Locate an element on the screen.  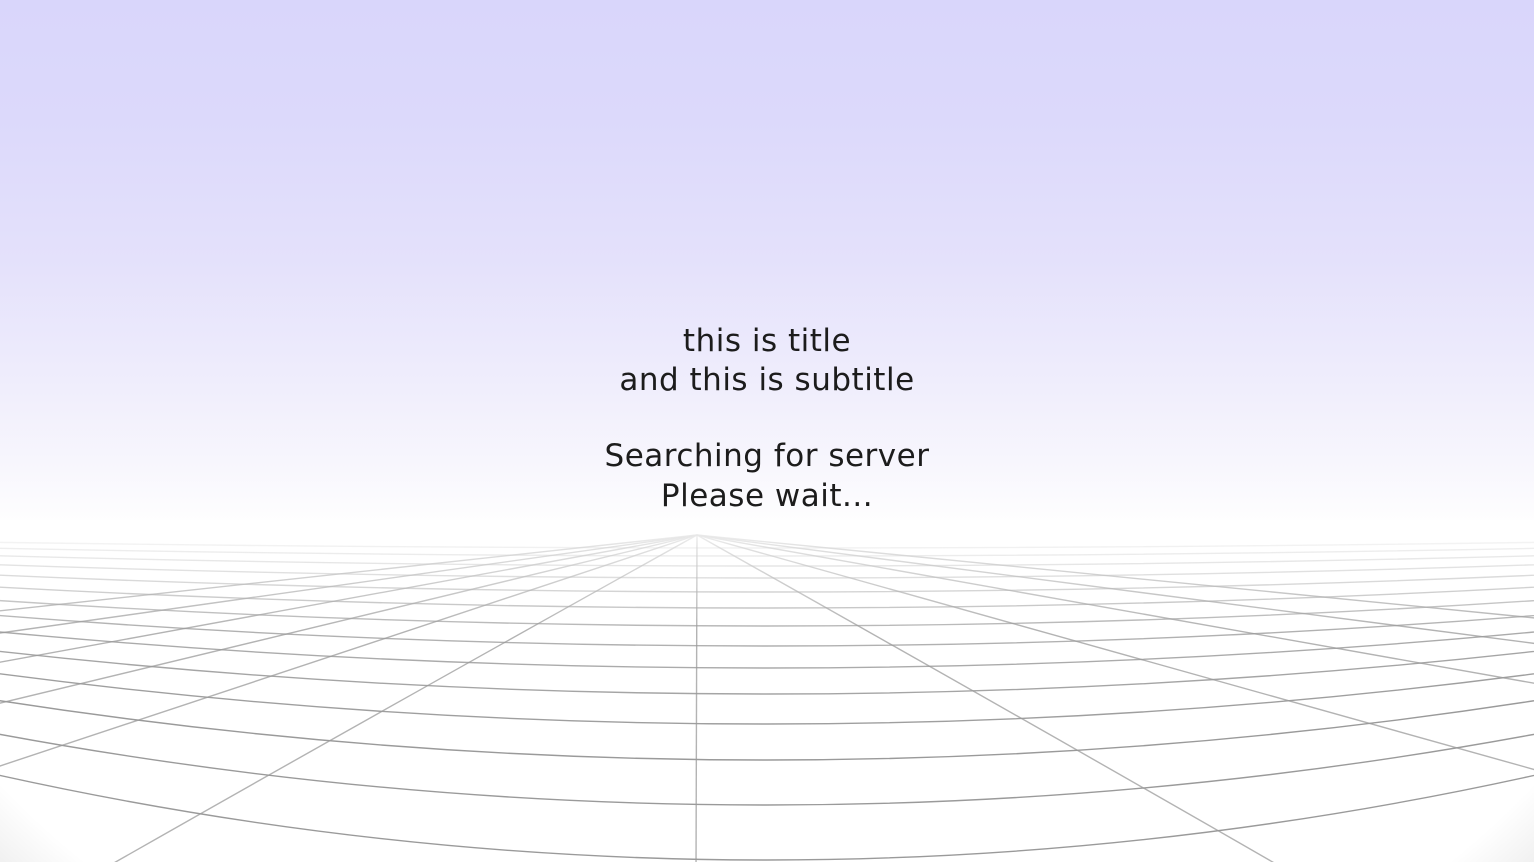
subtitle-text: and this is subtitle is located at coordinates (767, 380).